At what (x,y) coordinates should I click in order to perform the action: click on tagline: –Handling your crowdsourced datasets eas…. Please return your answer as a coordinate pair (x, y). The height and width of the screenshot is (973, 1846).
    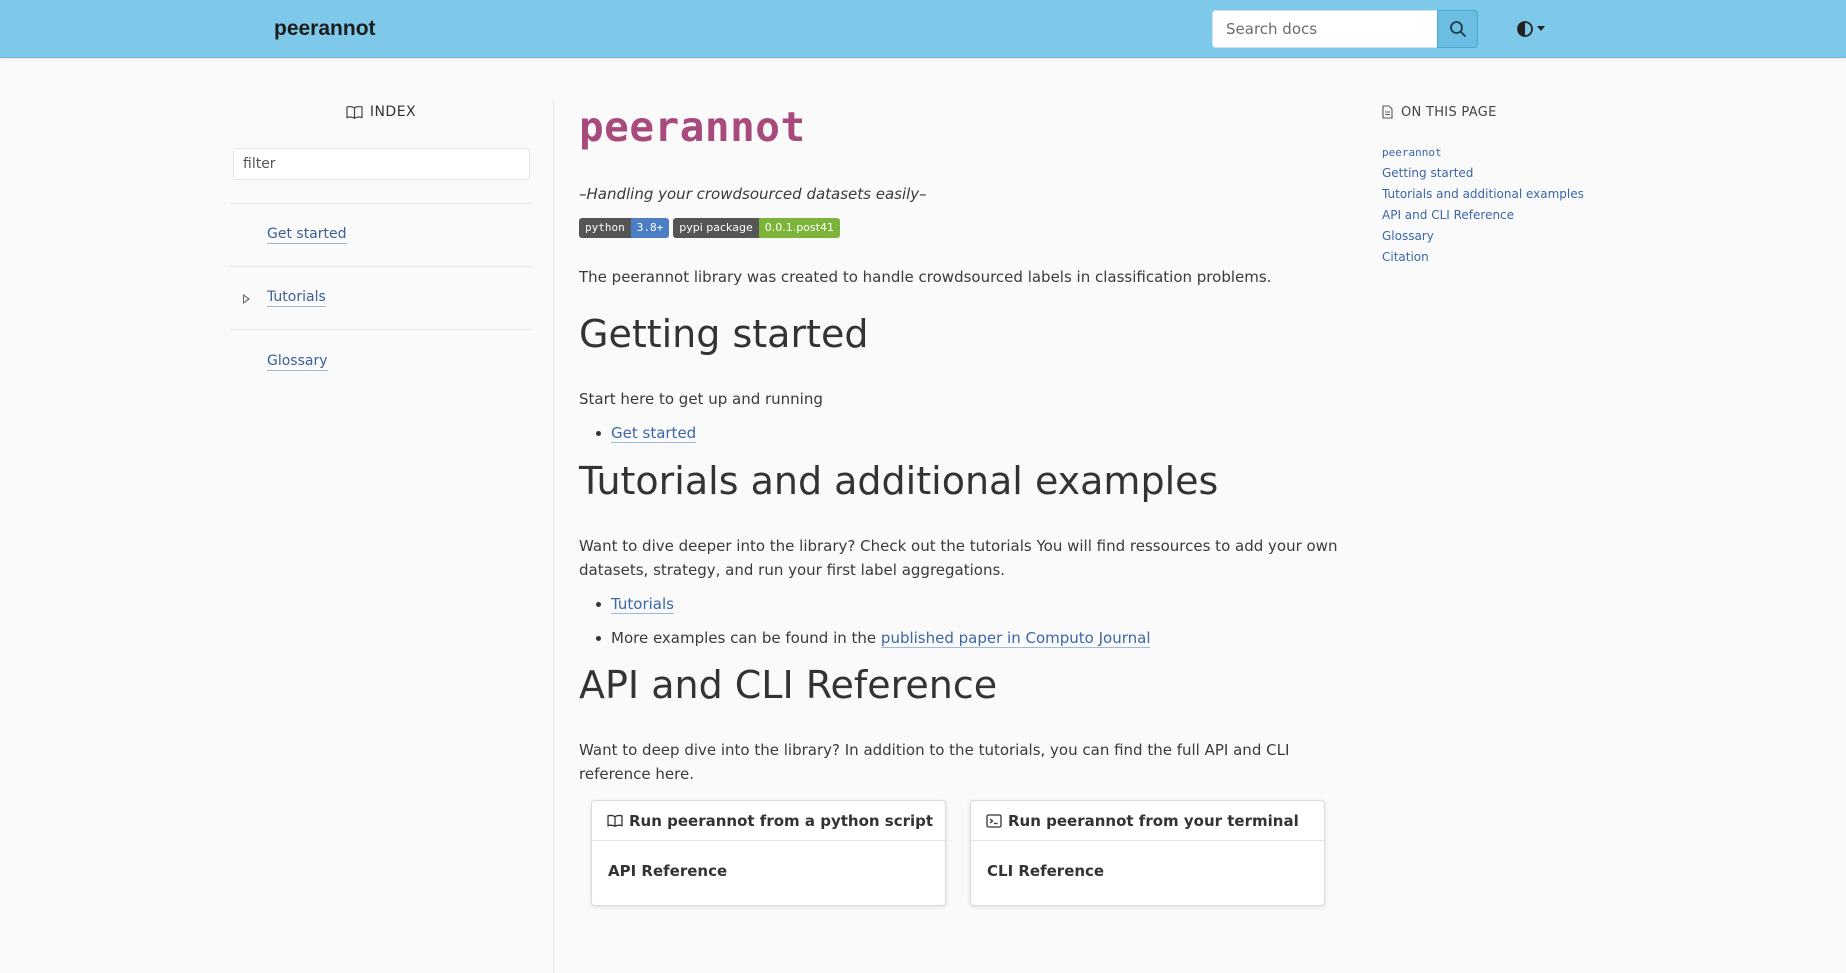
    Looking at the image, I should click on (753, 194).